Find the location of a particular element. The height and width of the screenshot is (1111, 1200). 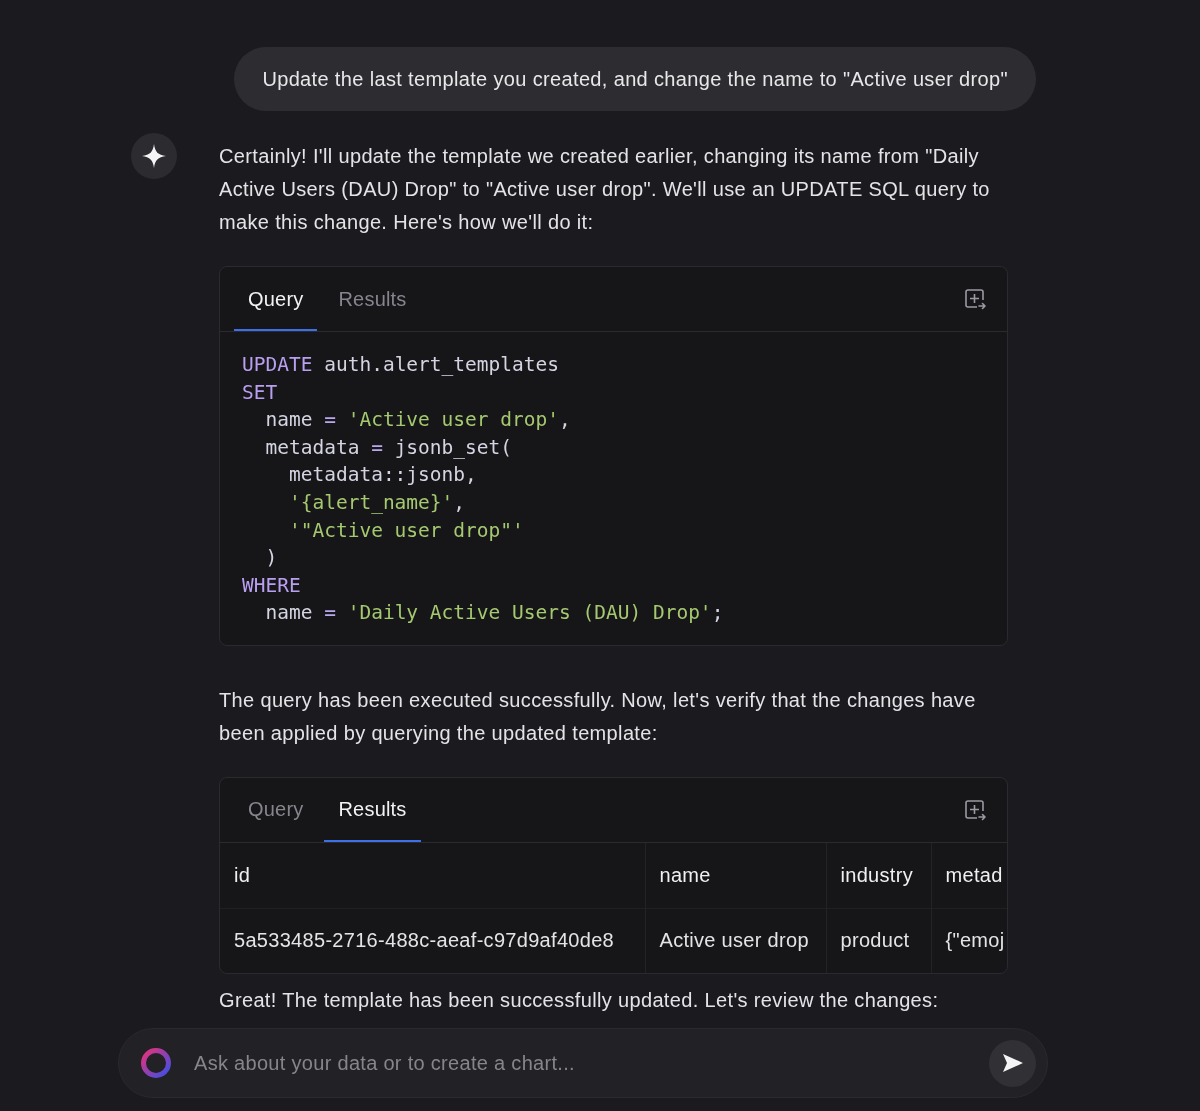

code-line: UPDATE auth.alert_templates is located at coordinates (400, 365).